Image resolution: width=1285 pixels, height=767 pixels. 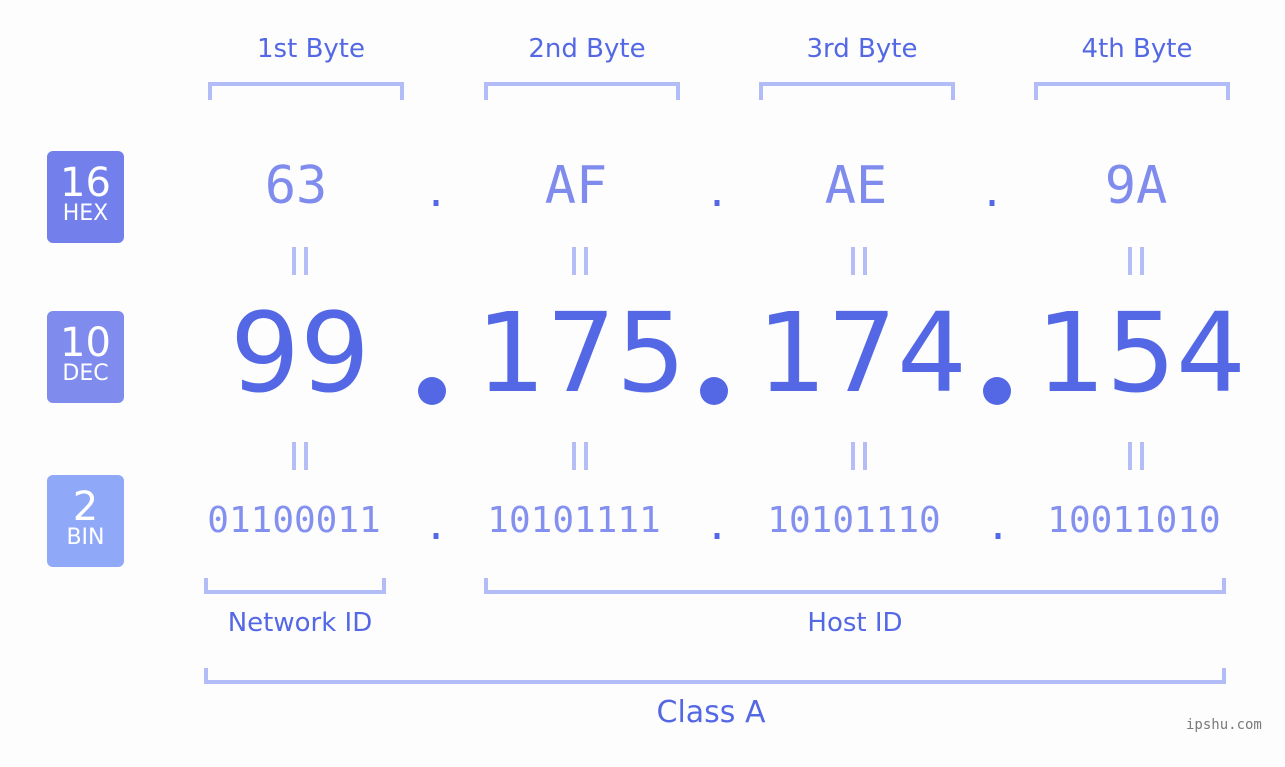 I want to click on class-bracket, so click(x=715, y=676).